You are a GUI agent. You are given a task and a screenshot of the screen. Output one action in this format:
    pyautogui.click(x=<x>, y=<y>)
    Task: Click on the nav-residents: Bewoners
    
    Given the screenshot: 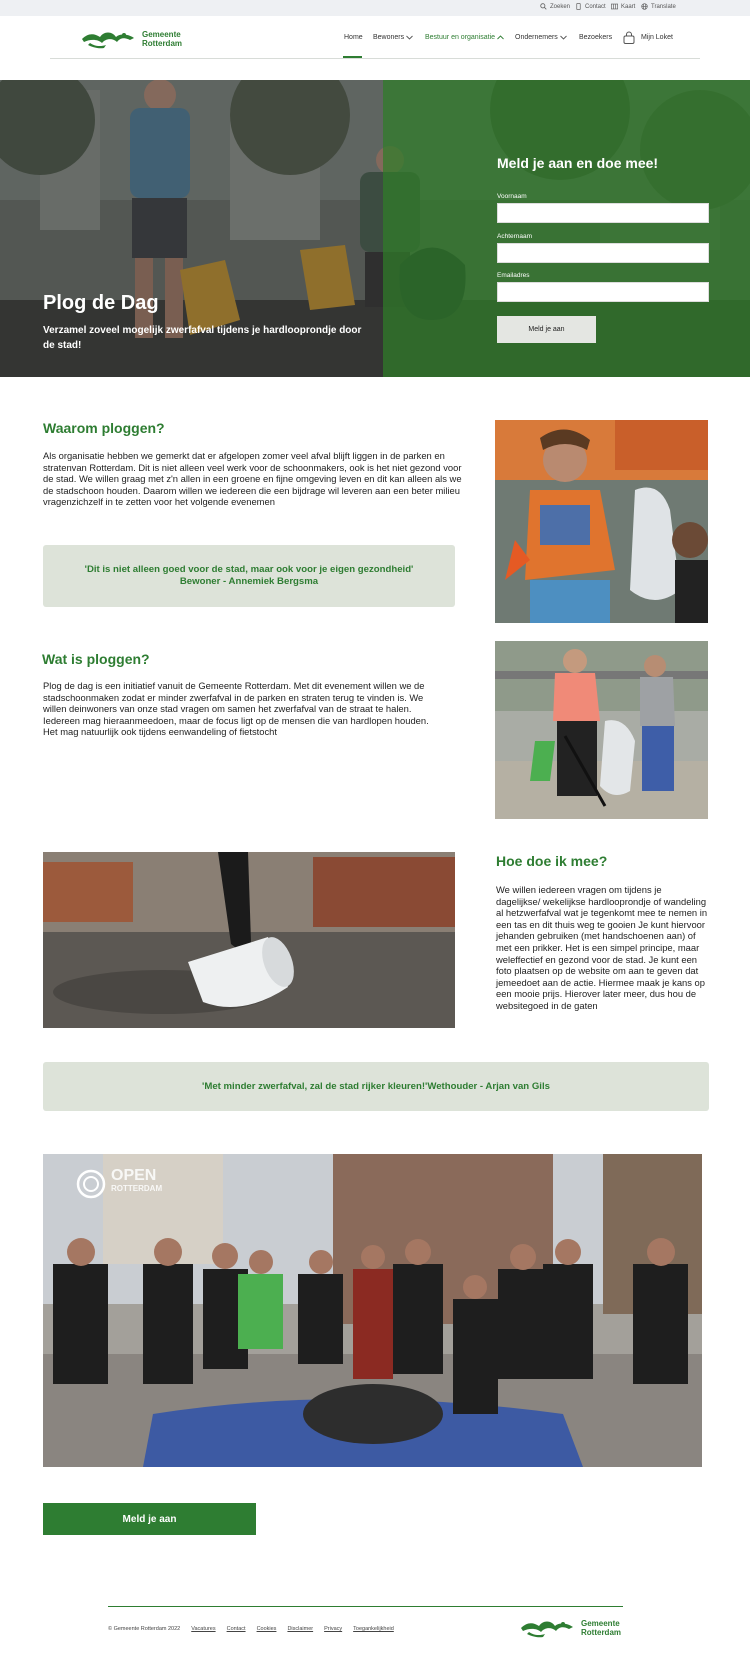 What is the action you would take?
    pyautogui.click(x=393, y=37)
    